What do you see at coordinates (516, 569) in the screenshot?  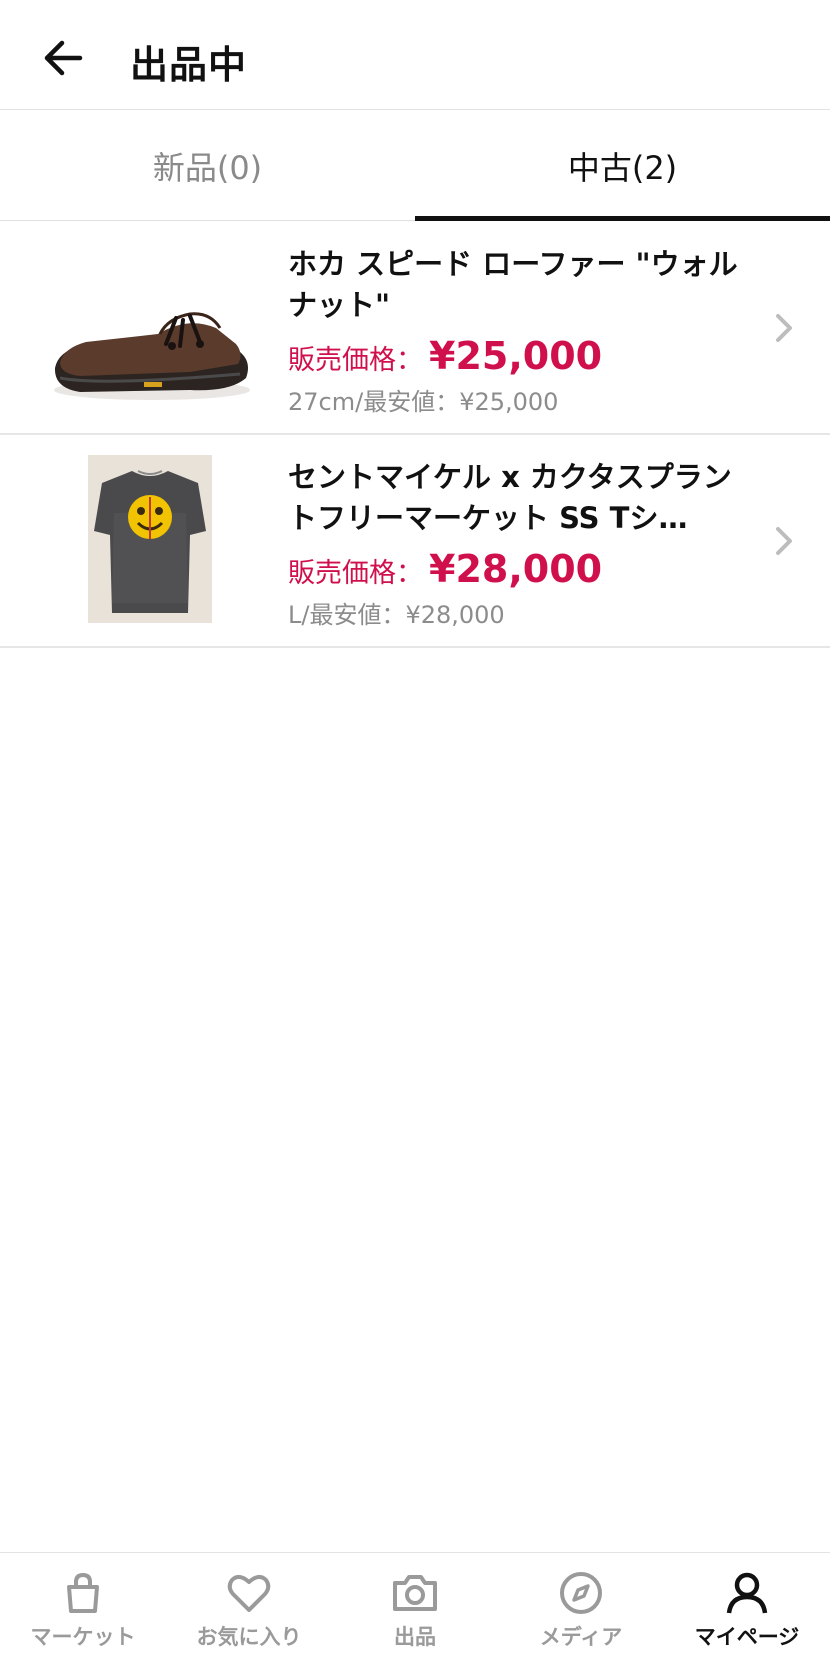 I see `price-value: ¥28,000` at bounding box center [516, 569].